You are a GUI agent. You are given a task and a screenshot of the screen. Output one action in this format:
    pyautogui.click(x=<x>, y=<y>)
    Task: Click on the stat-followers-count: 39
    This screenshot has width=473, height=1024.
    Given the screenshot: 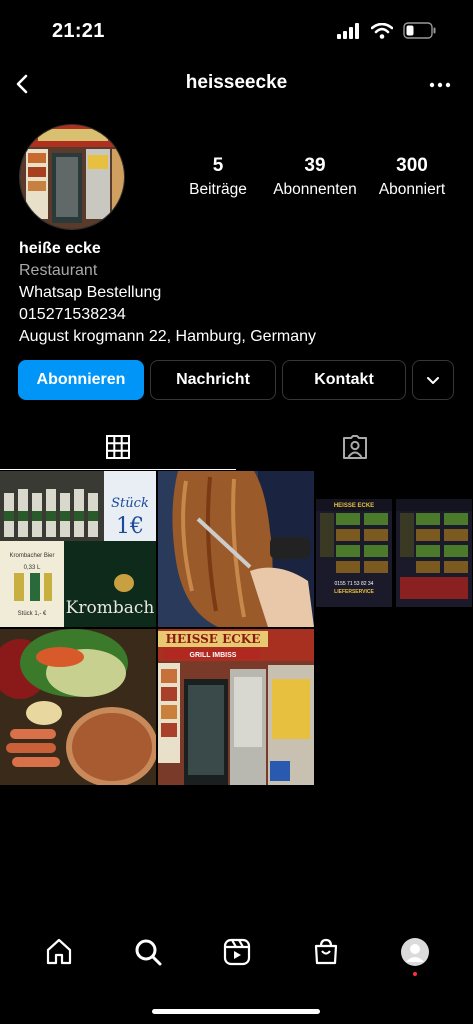 What is the action you would take?
    pyautogui.click(x=315, y=165)
    